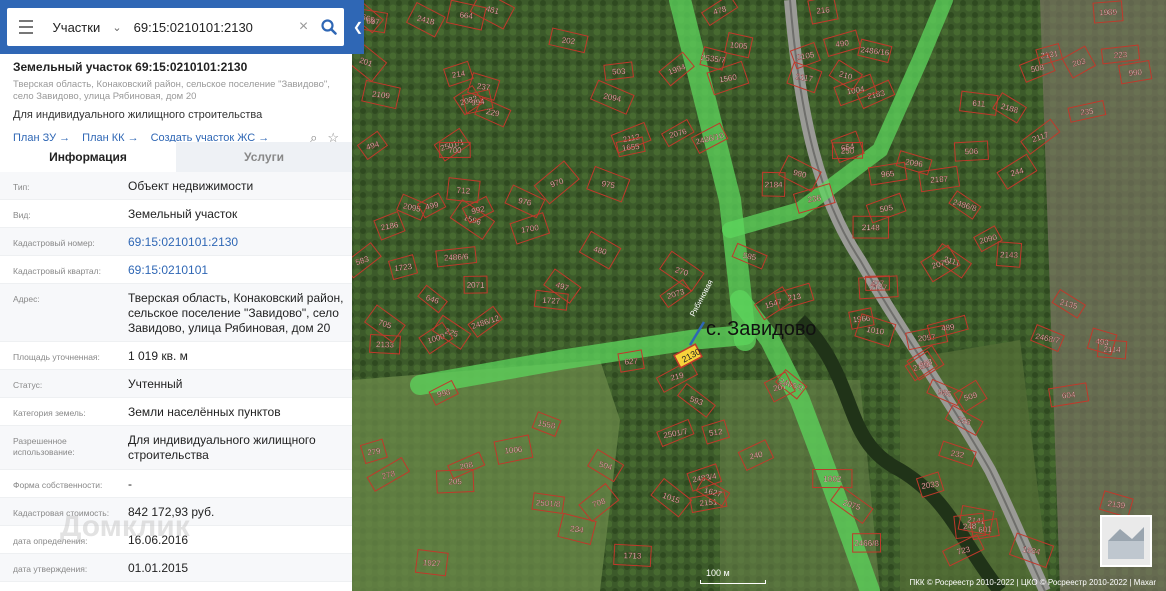 Image resolution: width=1166 pixels, height=591 pixels. I want to click on chevron-down-icon: ⌄, so click(117, 27).